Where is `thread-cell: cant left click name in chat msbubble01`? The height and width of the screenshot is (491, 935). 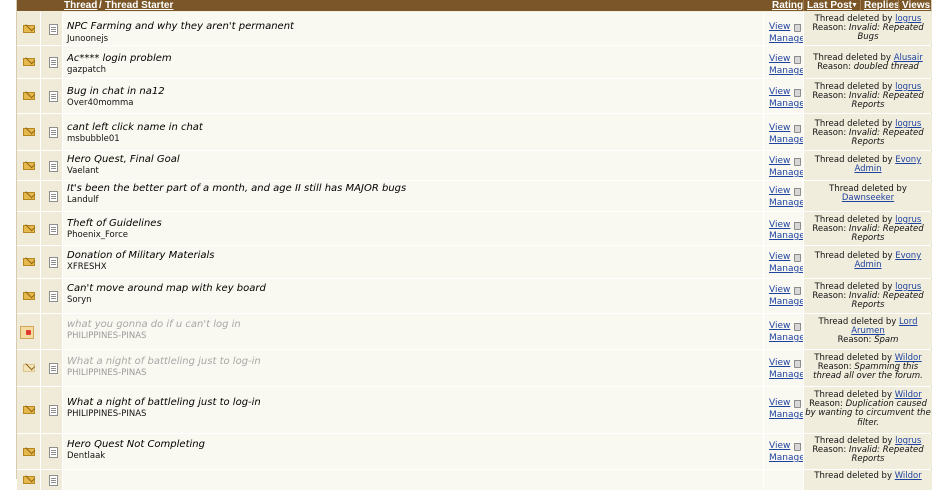 thread-cell: cant left click name in chat msbubble01 is located at coordinates (413, 132).